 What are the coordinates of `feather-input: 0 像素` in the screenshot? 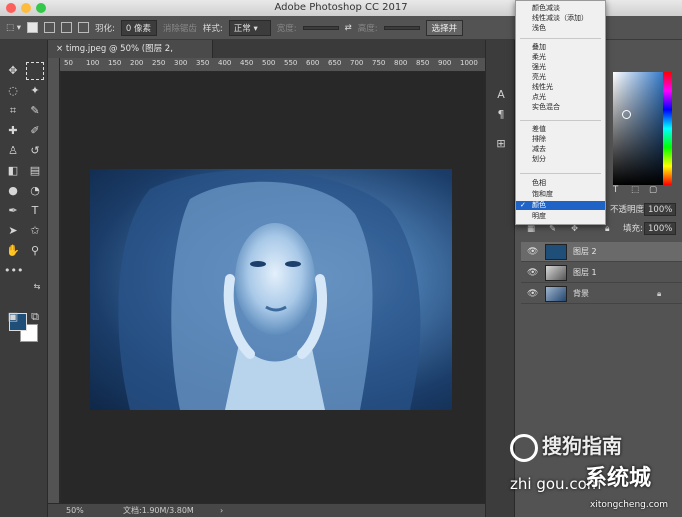 It's located at (138, 27).